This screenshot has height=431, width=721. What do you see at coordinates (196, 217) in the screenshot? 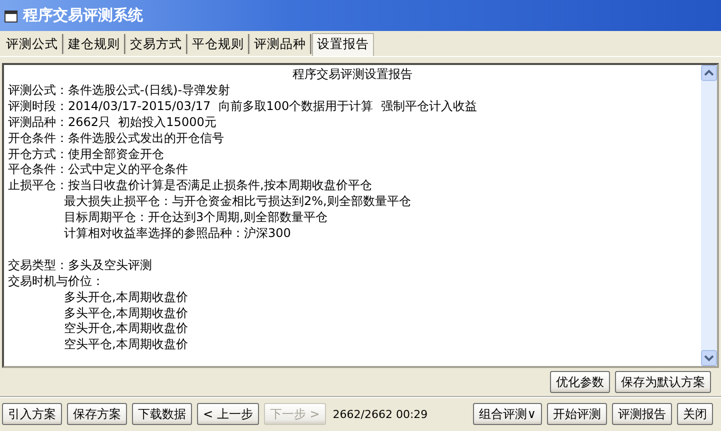
I see `report-line: 目标周期平仓：开仓达到3个周期,则全部数量平仓` at bounding box center [196, 217].